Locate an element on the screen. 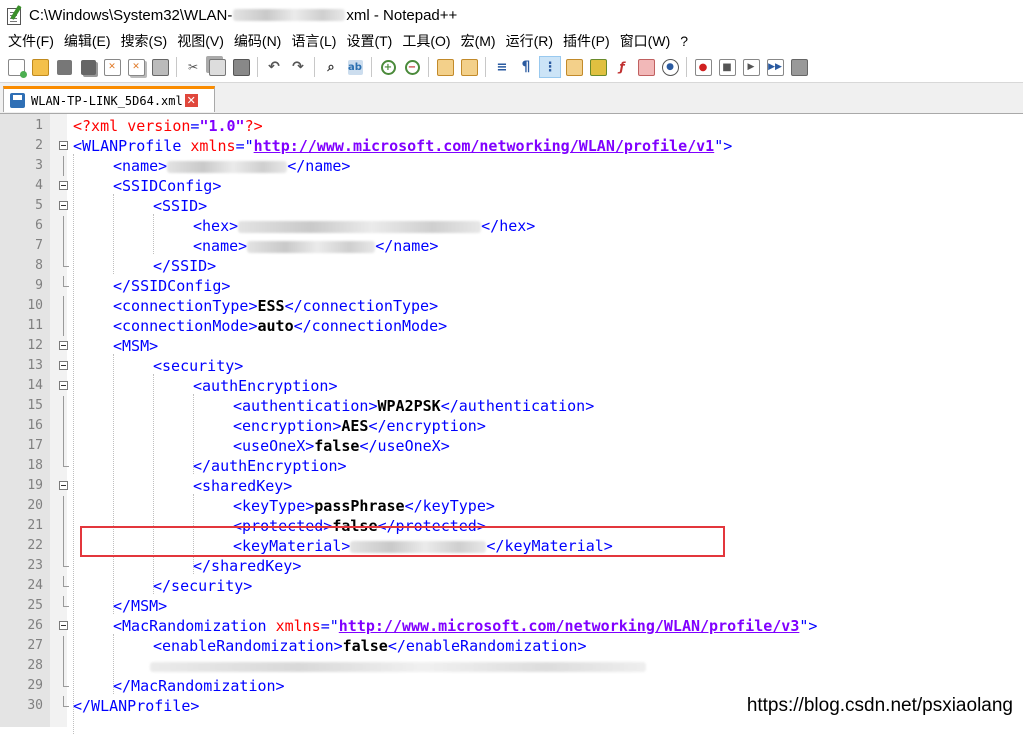  eye-icon: ● is located at coordinates (670, 67).